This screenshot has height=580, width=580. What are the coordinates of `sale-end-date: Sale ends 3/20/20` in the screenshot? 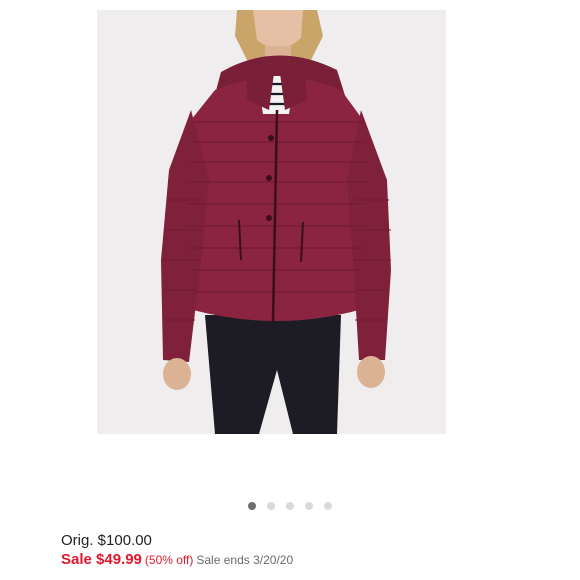 It's located at (245, 560).